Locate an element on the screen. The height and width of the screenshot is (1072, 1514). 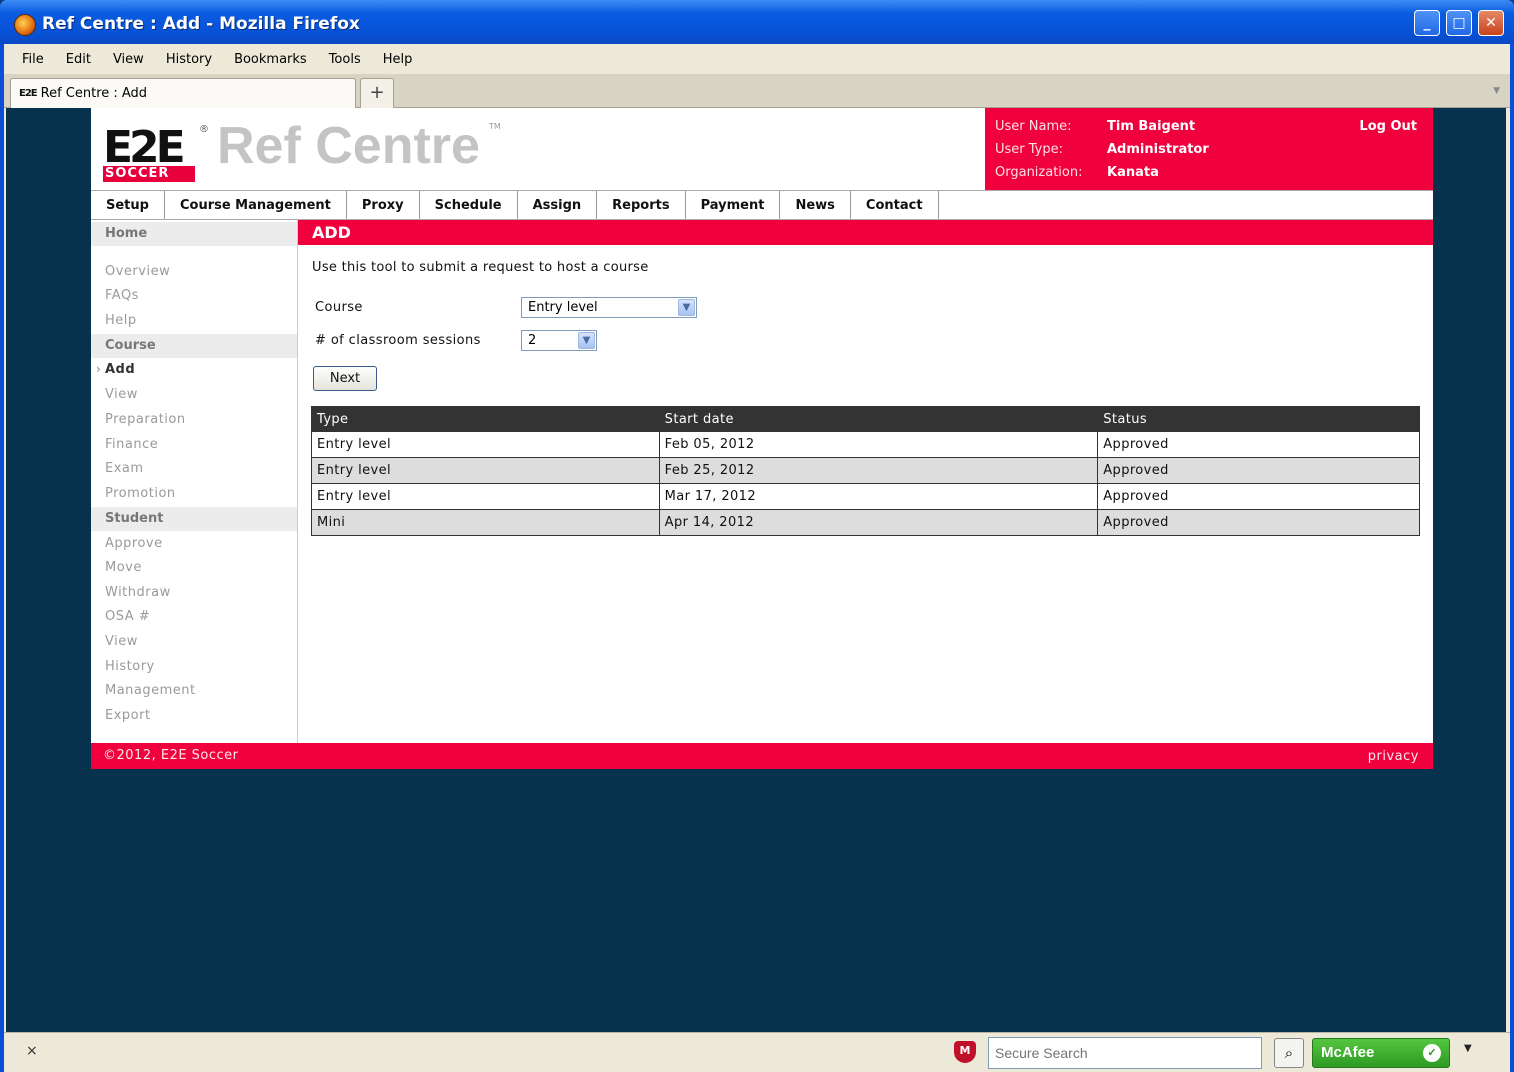
checkmark-icon: ✓ is located at coordinates (1432, 1053).